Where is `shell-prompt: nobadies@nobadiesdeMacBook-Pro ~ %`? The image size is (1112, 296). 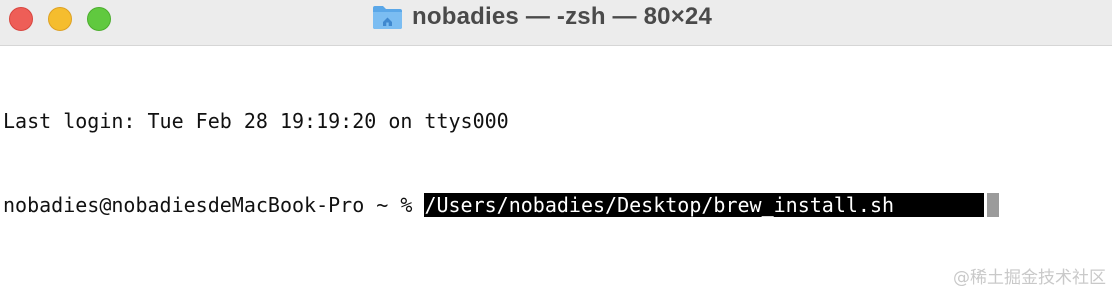 shell-prompt: nobadies@nobadiesdeMacBook-Pro ~ % is located at coordinates (214, 205).